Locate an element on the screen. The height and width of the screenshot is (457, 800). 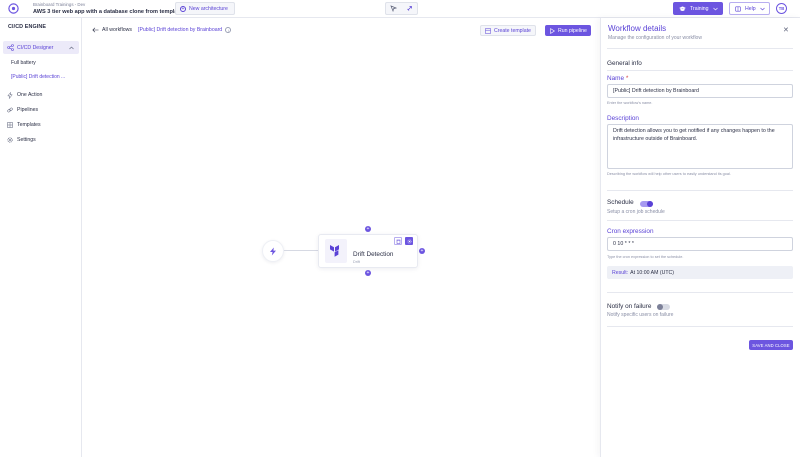
sidebar-item-templates: Templates is located at coordinates (24, 125).